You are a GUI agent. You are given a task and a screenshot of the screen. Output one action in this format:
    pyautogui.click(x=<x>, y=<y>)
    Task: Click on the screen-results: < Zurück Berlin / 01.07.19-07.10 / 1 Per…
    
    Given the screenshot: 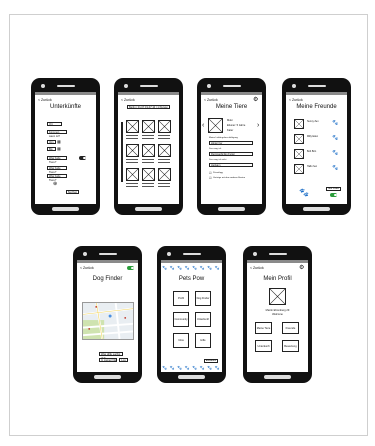 What is the action you would take?
    pyautogui.click(x=148, y=148)
    